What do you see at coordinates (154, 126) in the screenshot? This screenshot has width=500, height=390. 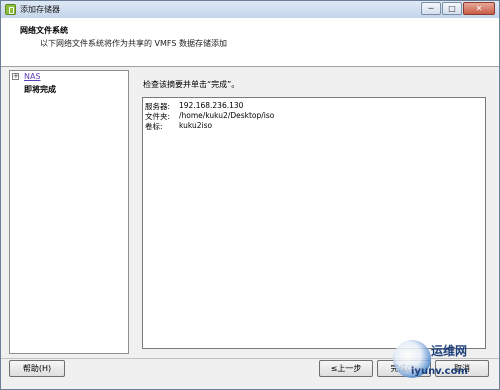 I see `summary-label: 卷标:` at bounding box center [154, 126].